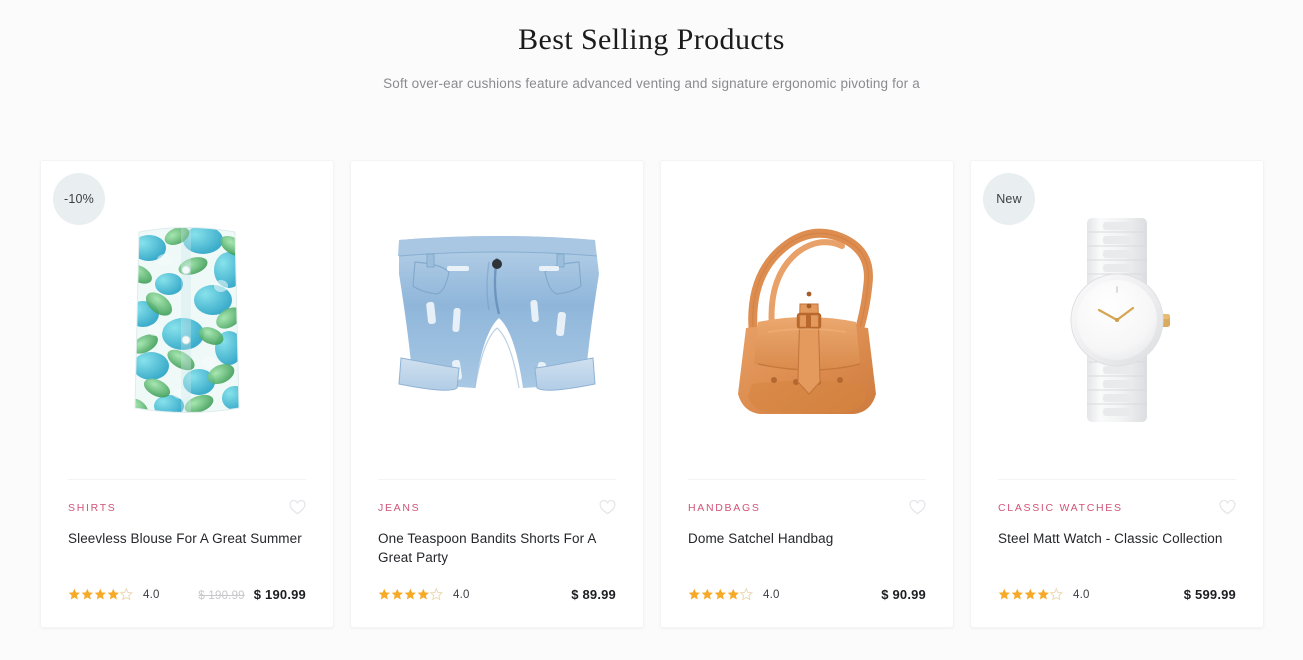 The width and height of the screenshot is (1303, 660). Describe the element at coordinates (1009, 199) in the screenshot. I see `new-badge: New` at that location.